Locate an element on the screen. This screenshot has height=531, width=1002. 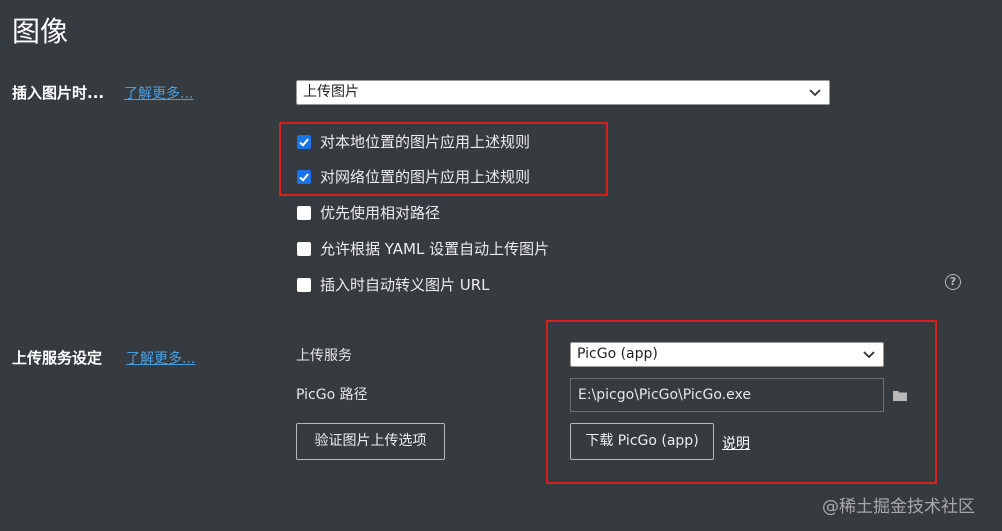
upload-service-value: PicGo (app) is located at coordinates (617, 354).